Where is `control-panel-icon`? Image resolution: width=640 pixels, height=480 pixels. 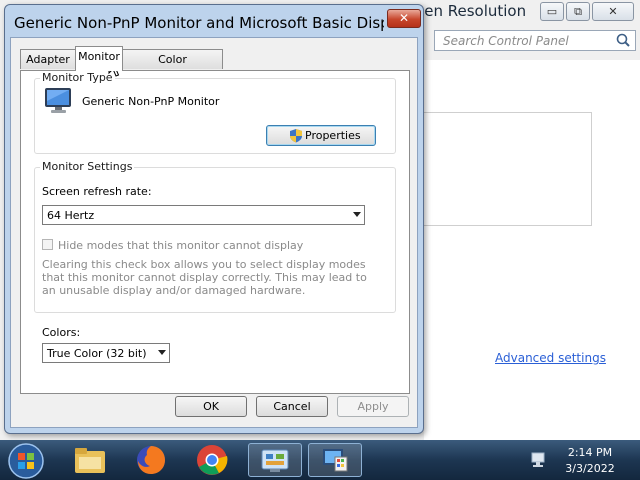 control-panel-icon is located at coordinates (275, 460).